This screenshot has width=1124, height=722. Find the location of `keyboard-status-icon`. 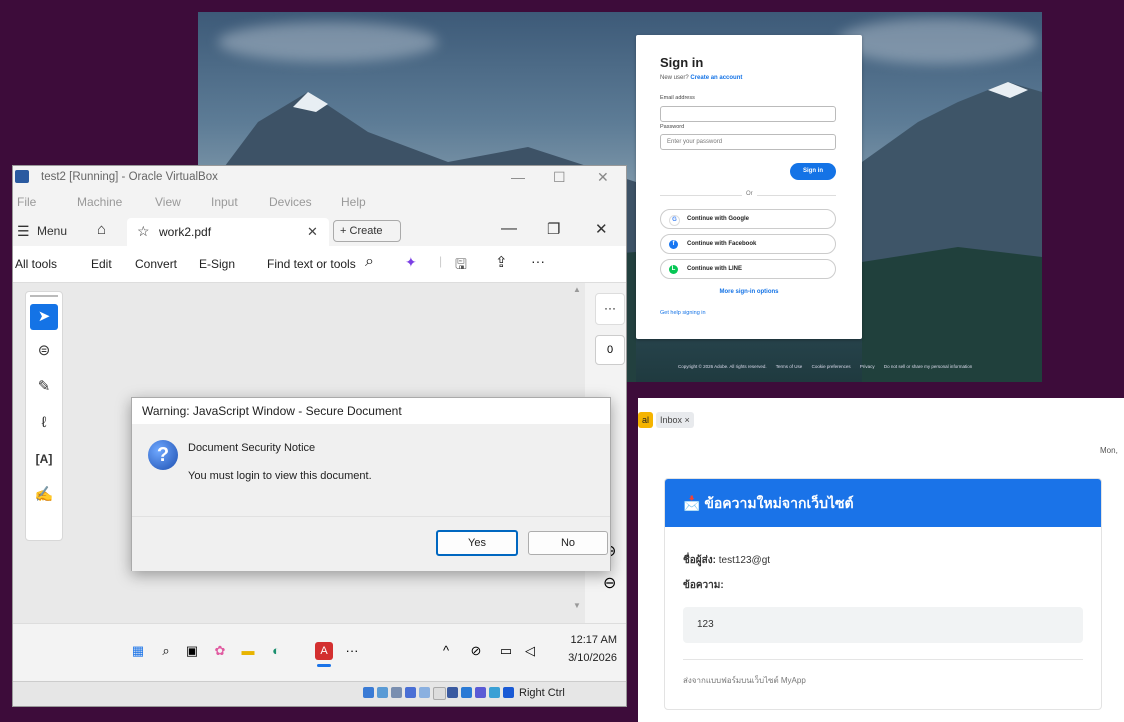

keyboard-status-icon is located at coordinates (508, 692).